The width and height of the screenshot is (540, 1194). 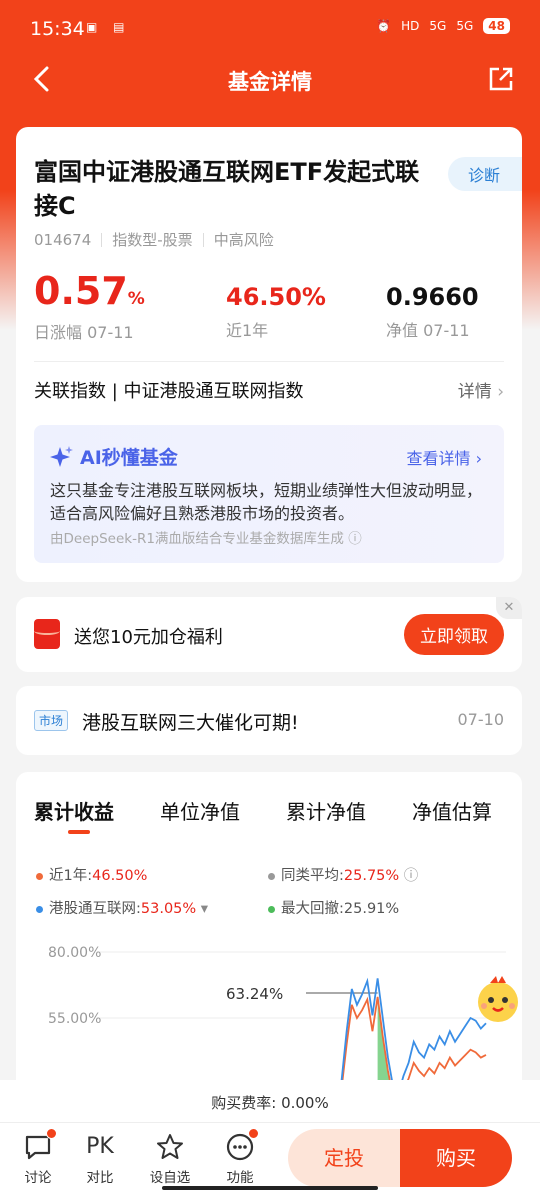 What do you see at coordinates (169, 391) in the screenshot?
I see `related-index-text: 关联指数 | 中证港股通互联网指数` at bounding box center [169, 391].